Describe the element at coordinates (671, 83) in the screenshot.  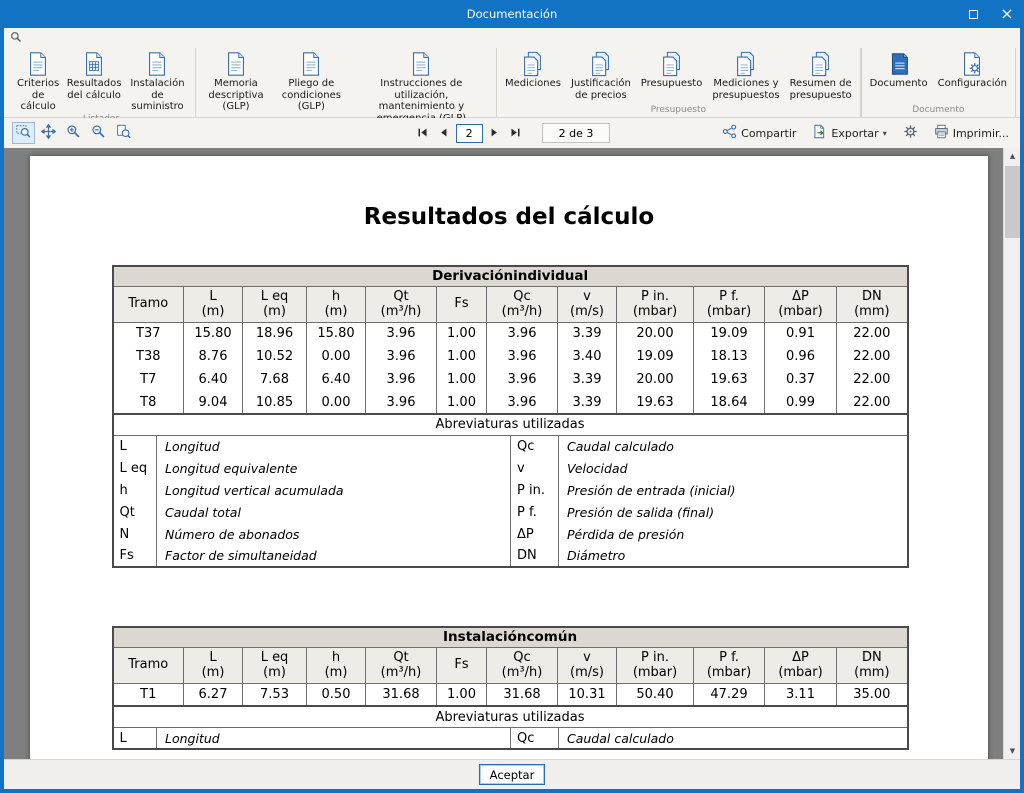
I see `ribbon-item-label: Presupuesto` at that location.